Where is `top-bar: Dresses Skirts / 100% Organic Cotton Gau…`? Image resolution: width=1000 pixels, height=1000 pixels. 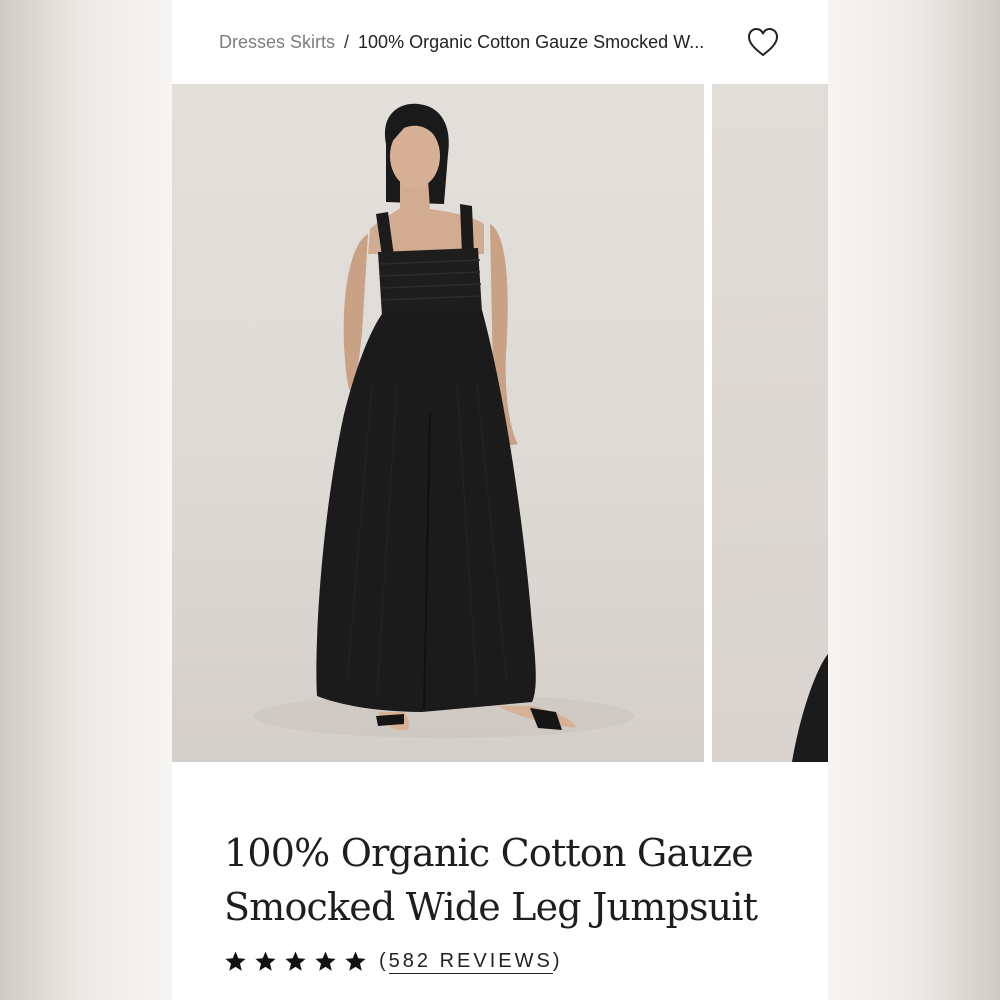 top-bar: Dresses Skirts / 100% Organic Cotton Gau… is located at coordinates (500, 42).